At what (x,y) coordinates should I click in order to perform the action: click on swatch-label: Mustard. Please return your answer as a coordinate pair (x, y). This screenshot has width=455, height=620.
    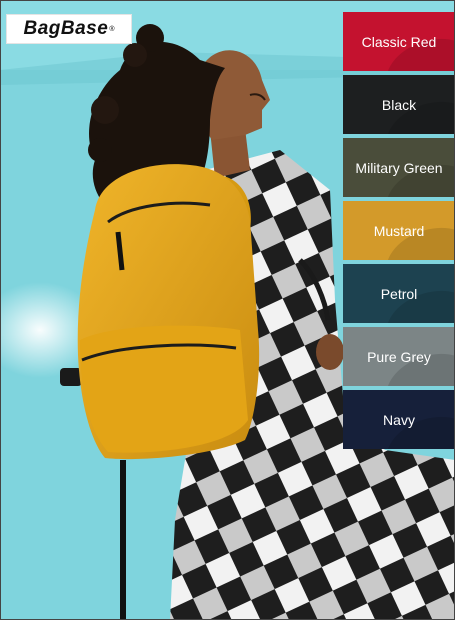
    Looking at the image, I should click on (399, 230).